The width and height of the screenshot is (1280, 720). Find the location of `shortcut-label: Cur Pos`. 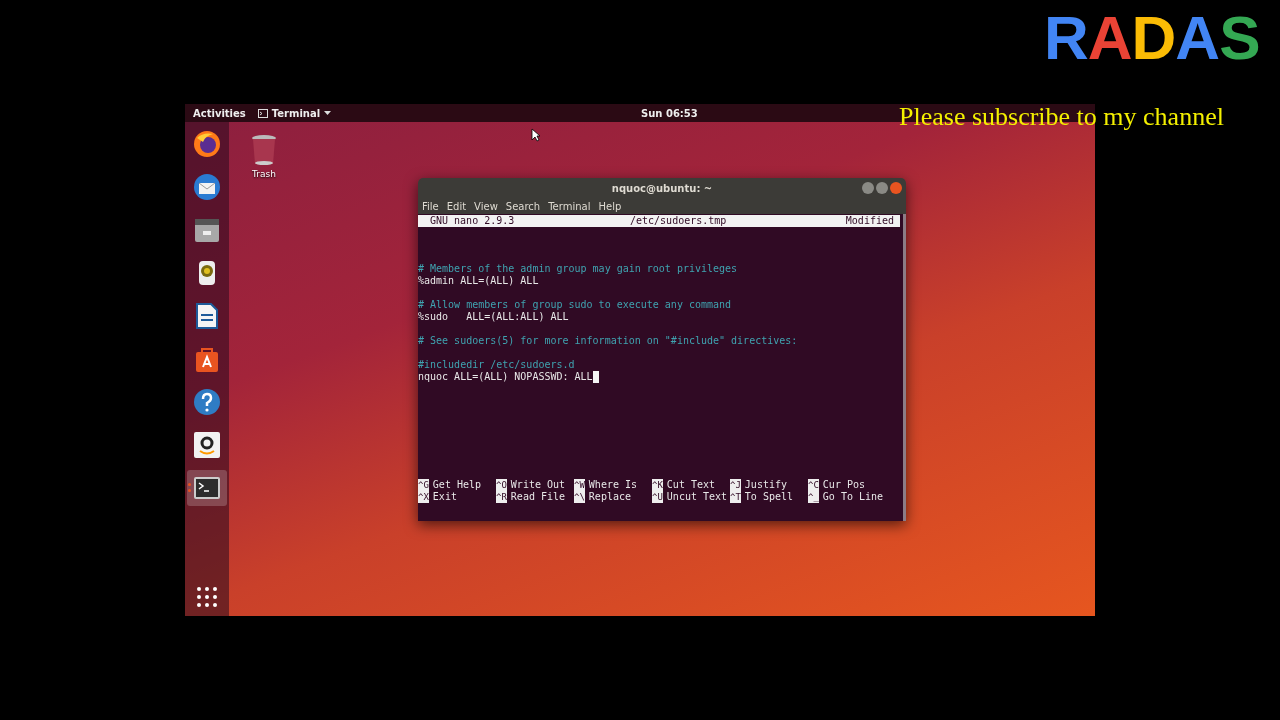

shortcut-label: Cur Pos is located at coordinates (843, 485).